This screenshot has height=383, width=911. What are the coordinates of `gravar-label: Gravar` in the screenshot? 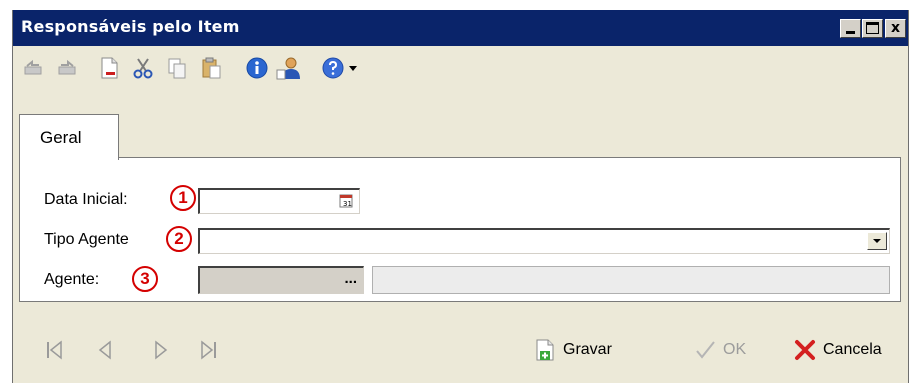 It's located at (587, 349).